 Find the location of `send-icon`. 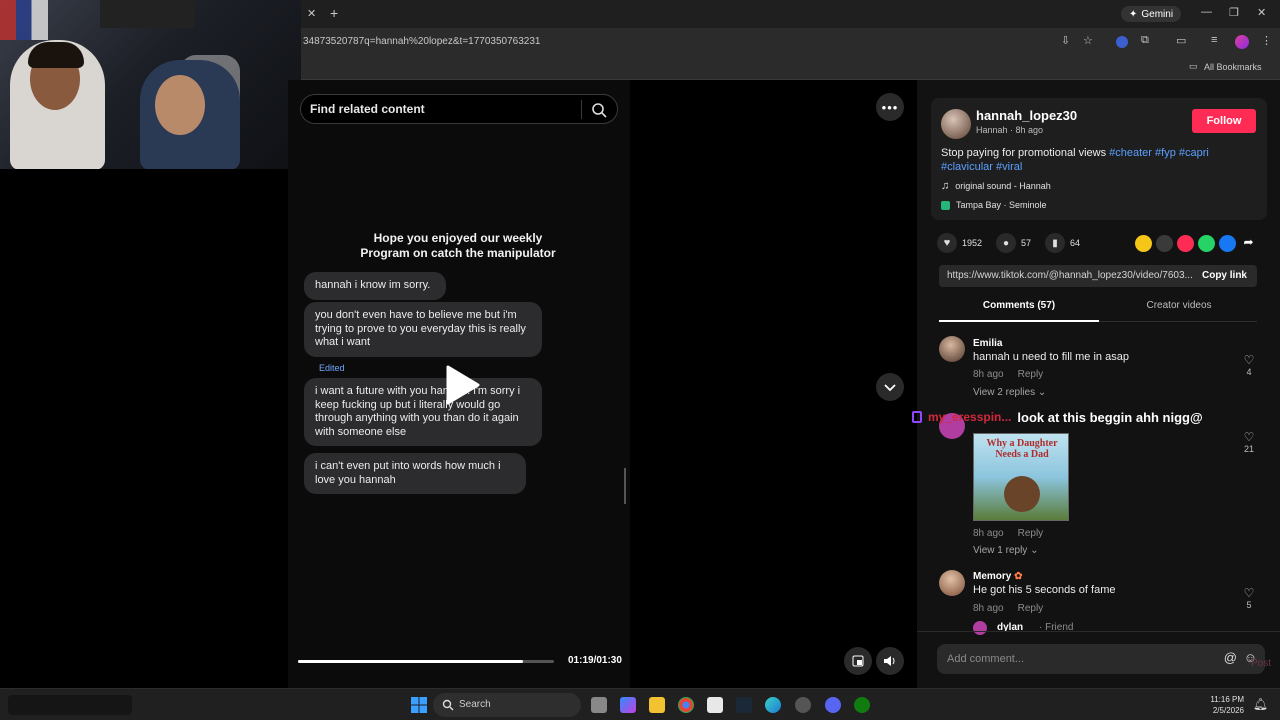

send-icon is located at coordinates (1185, 243).